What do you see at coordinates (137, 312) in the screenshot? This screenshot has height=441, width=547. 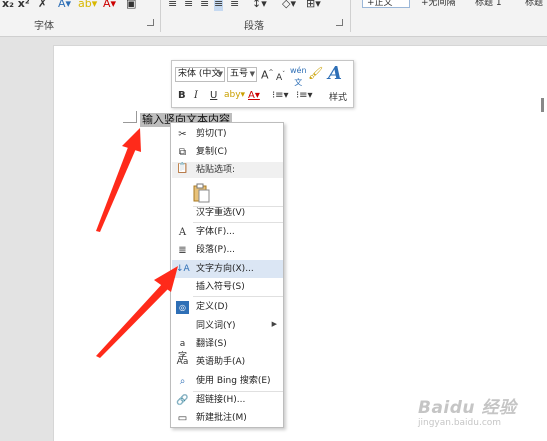 I see `arrow-to-text-direction` at bounding box center [137, 312].